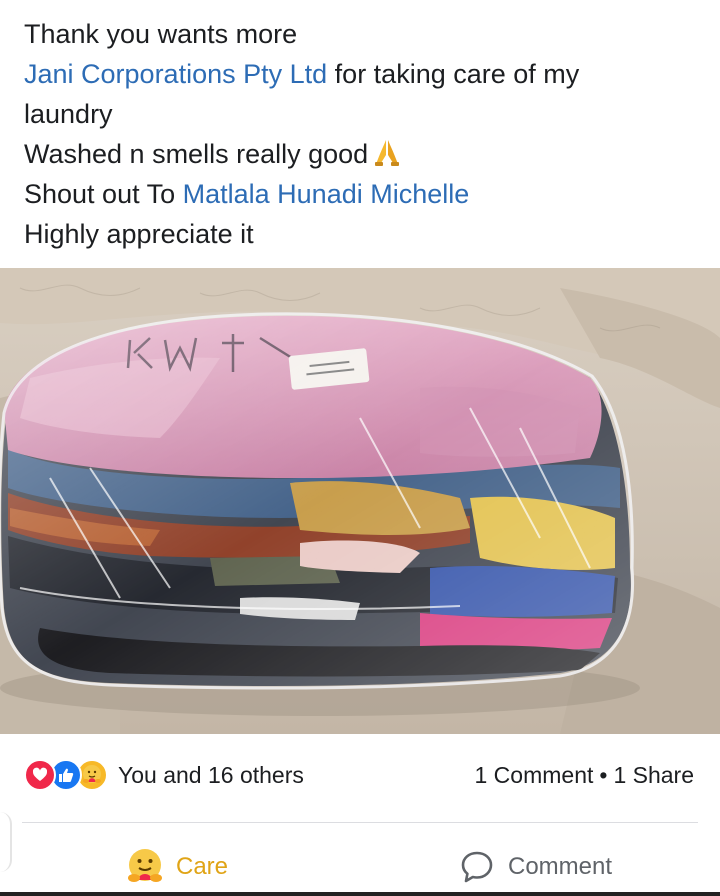  Describe the element at coordinates (360, 822) in the screenshot. I see `actions-divider` at that location.